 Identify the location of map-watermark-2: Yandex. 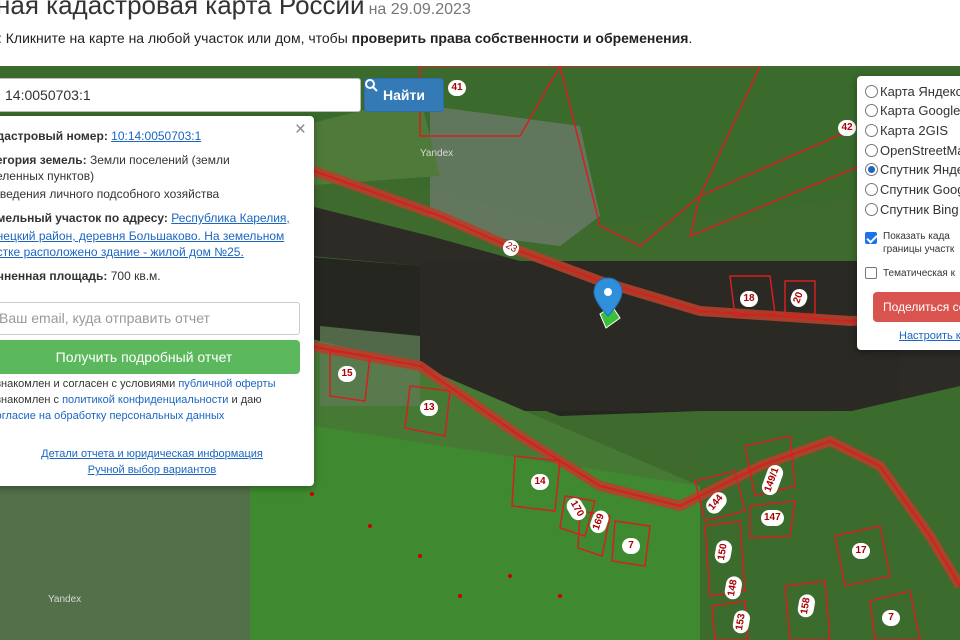
(65, 599).